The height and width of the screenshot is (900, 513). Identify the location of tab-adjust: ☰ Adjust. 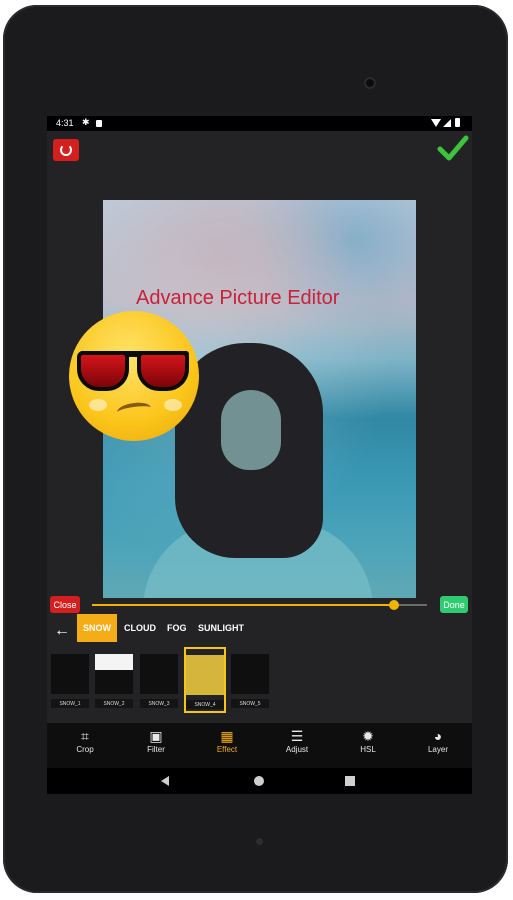
(297, 740).